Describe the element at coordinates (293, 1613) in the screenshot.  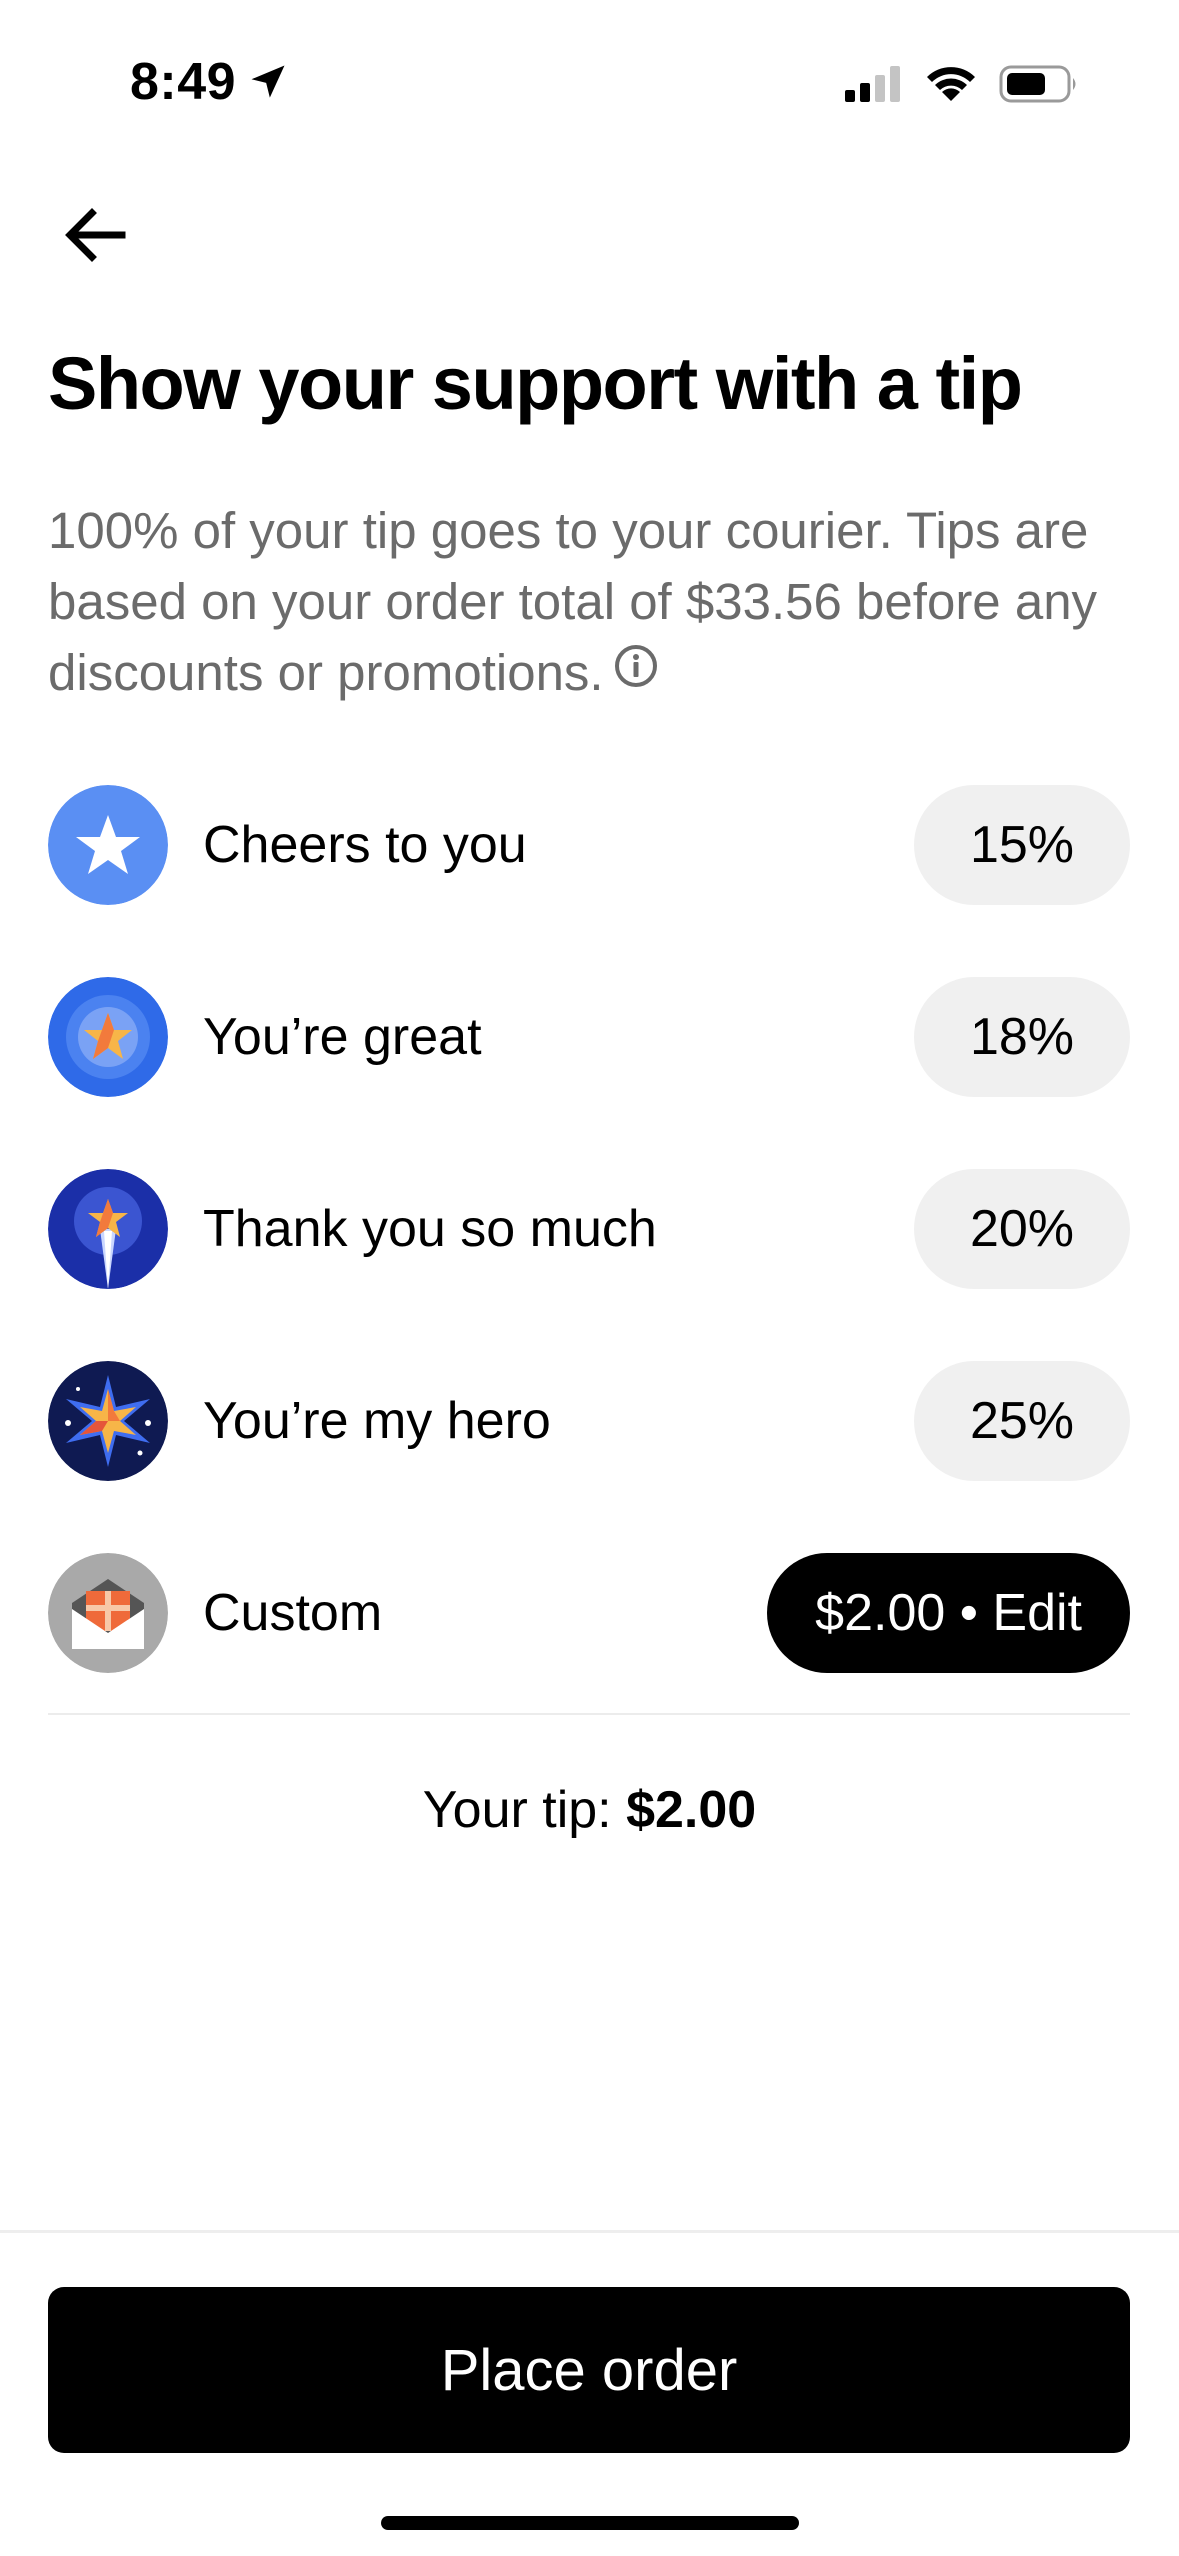
I see `tip-label: Custom` at that location.